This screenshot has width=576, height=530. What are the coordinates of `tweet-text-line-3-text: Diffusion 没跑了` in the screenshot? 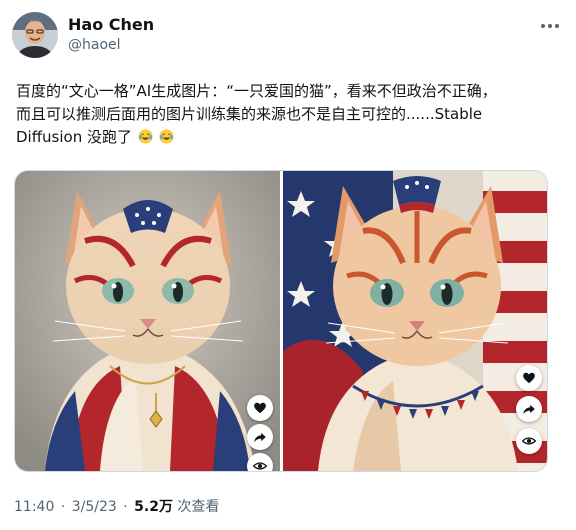 It's located at (74, 137).